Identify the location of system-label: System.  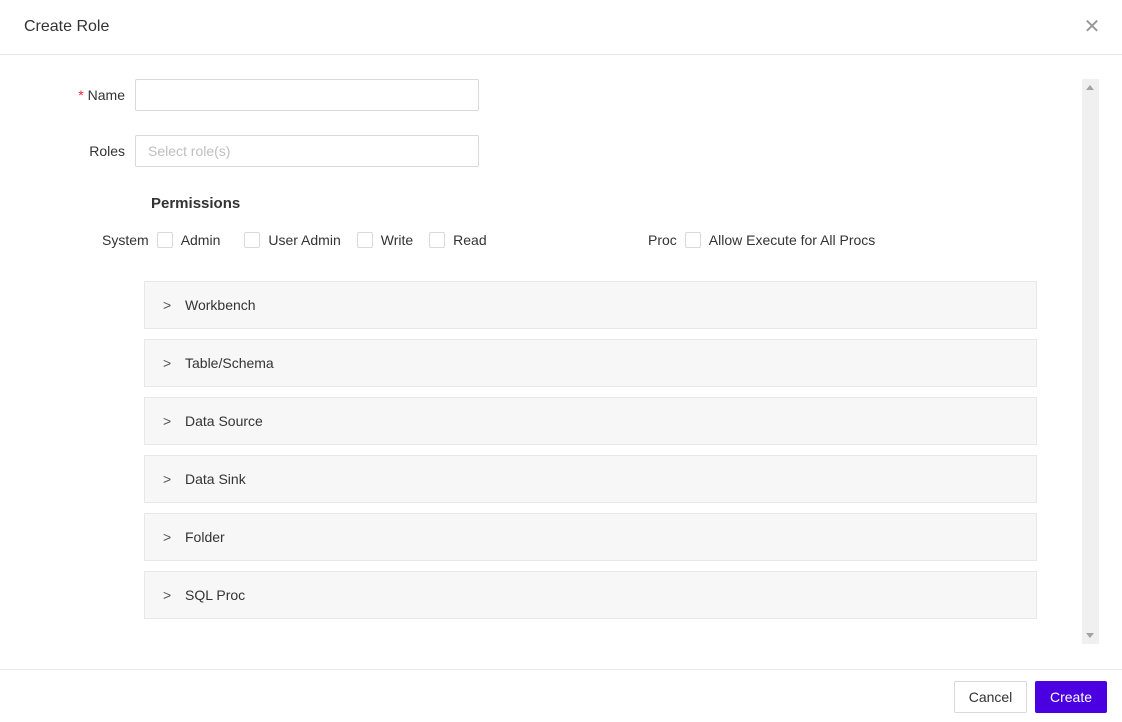
(125, 240).